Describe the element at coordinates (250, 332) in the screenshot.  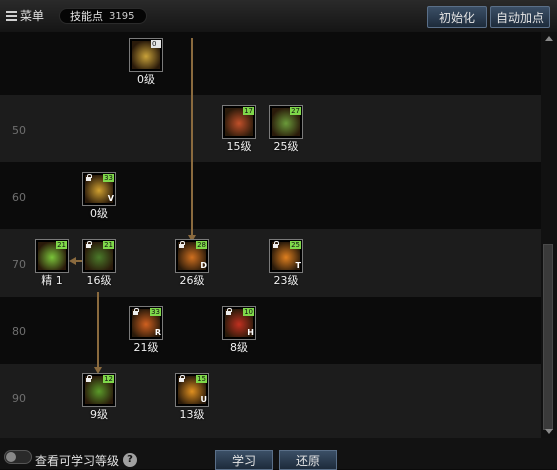
I see `hotkey-label: H` at that location.